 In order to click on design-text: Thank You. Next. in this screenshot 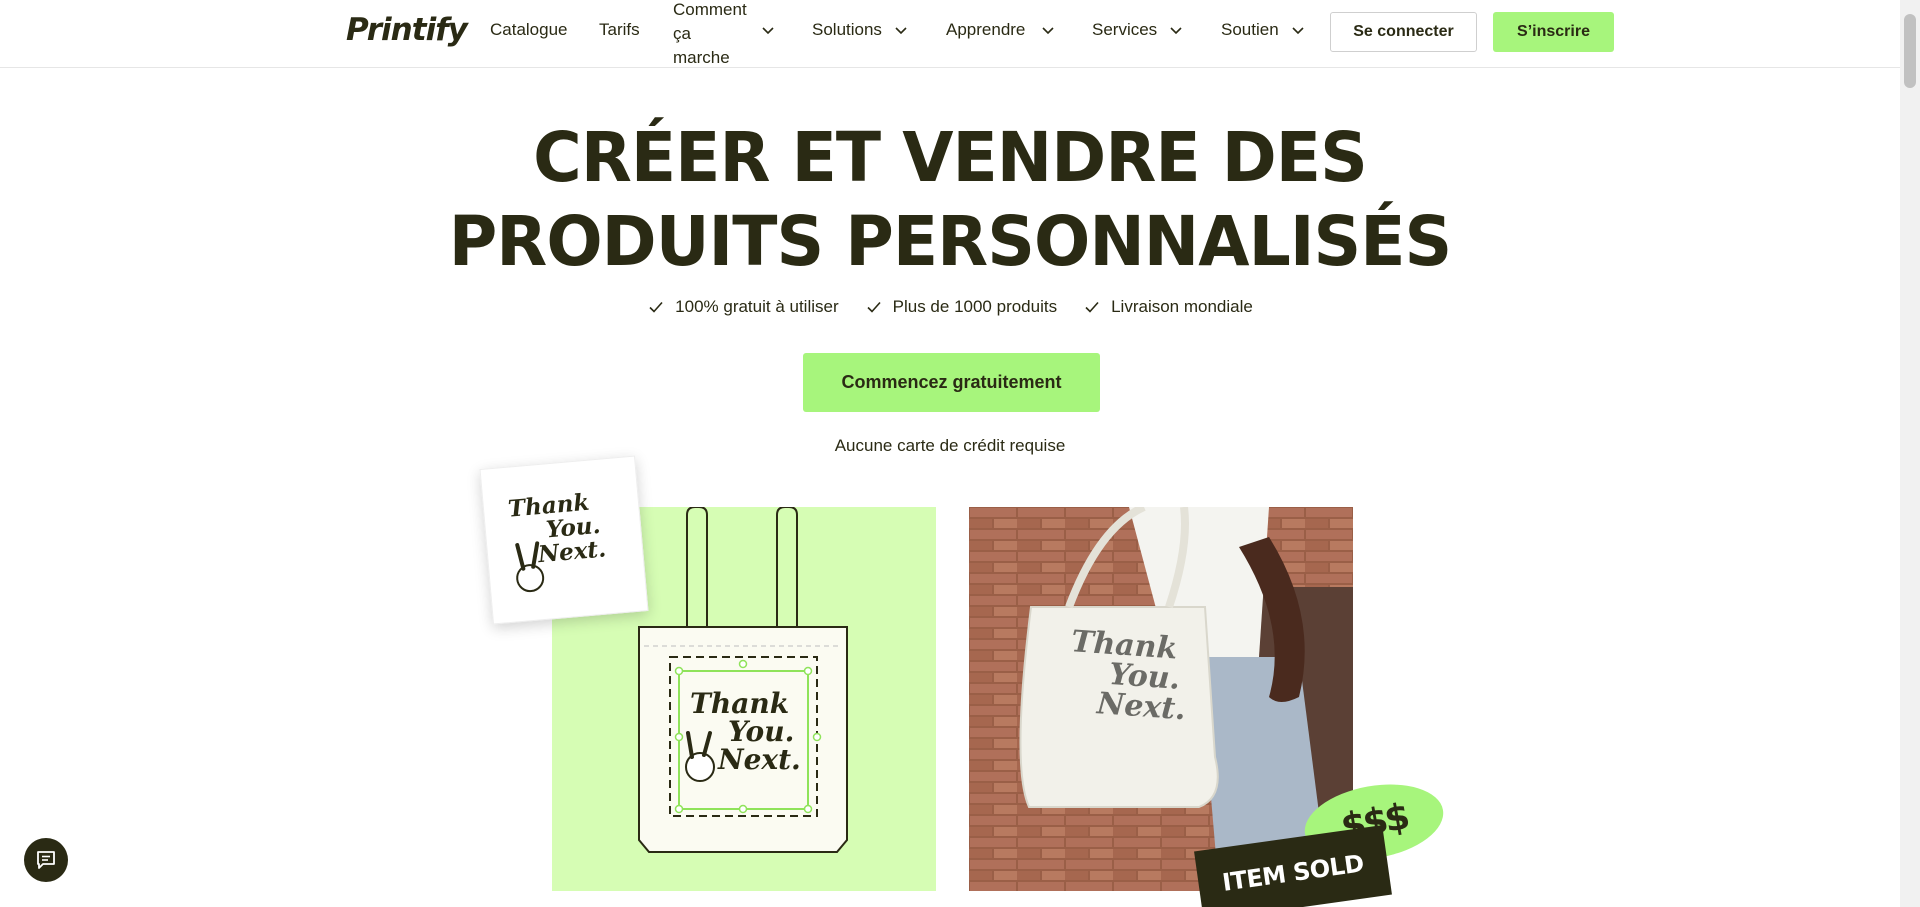, I will do `click(760, 732)`.